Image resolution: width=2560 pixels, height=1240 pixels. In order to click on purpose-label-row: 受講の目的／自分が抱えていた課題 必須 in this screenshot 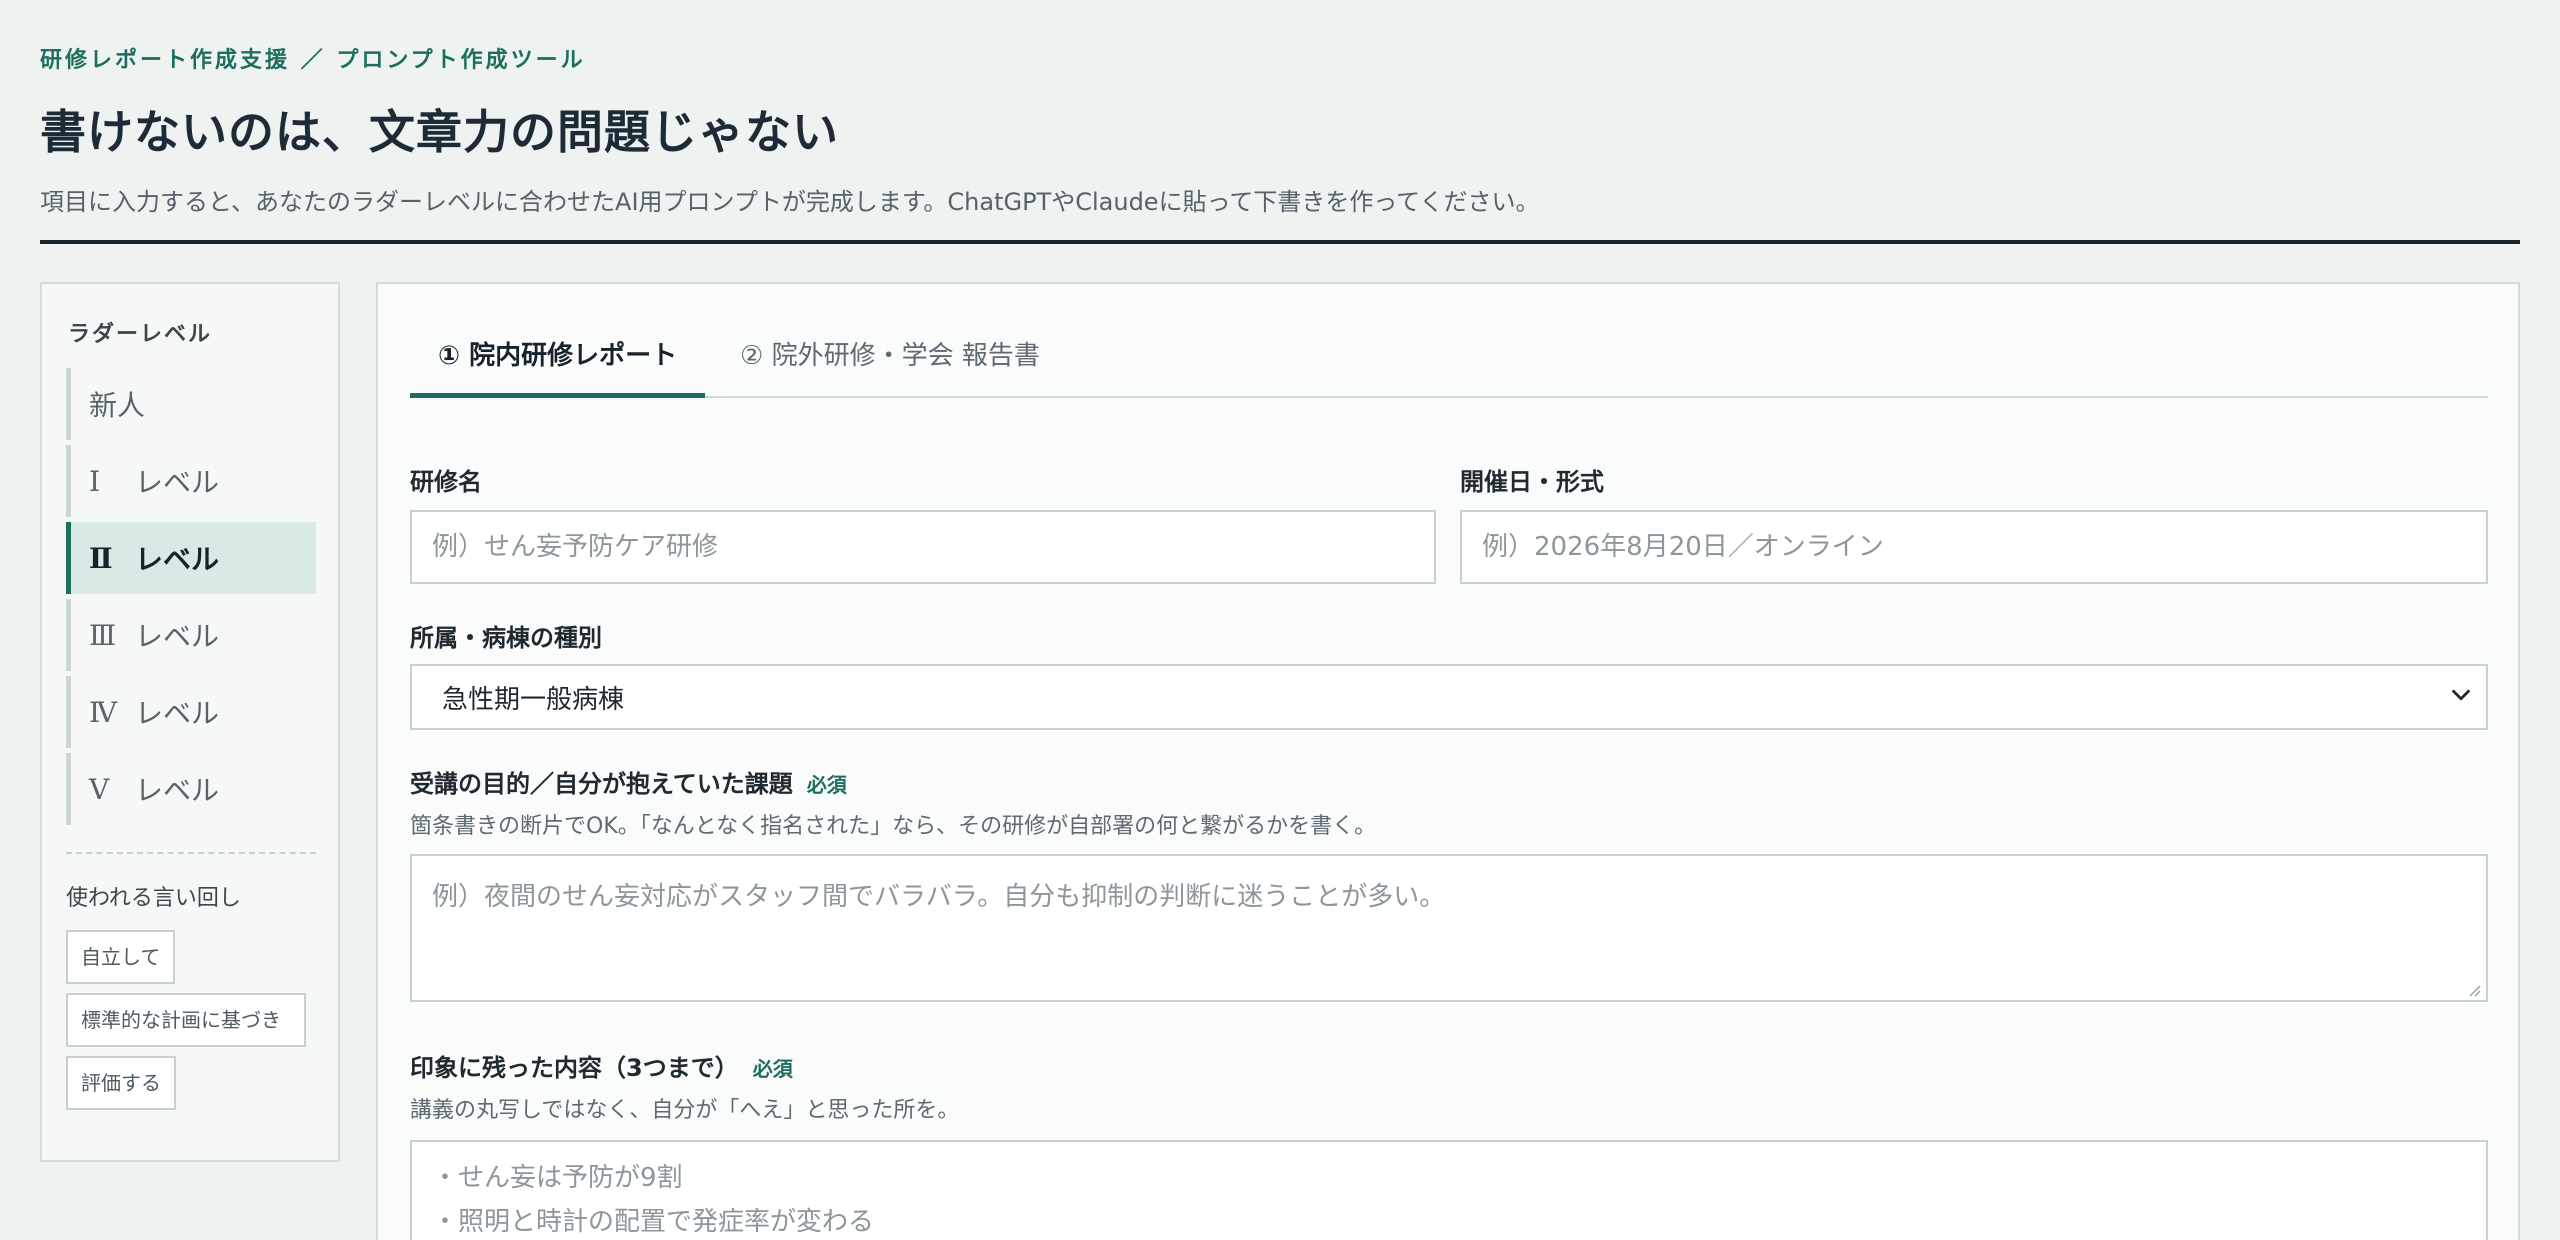, I will do `click(628, 781)`.